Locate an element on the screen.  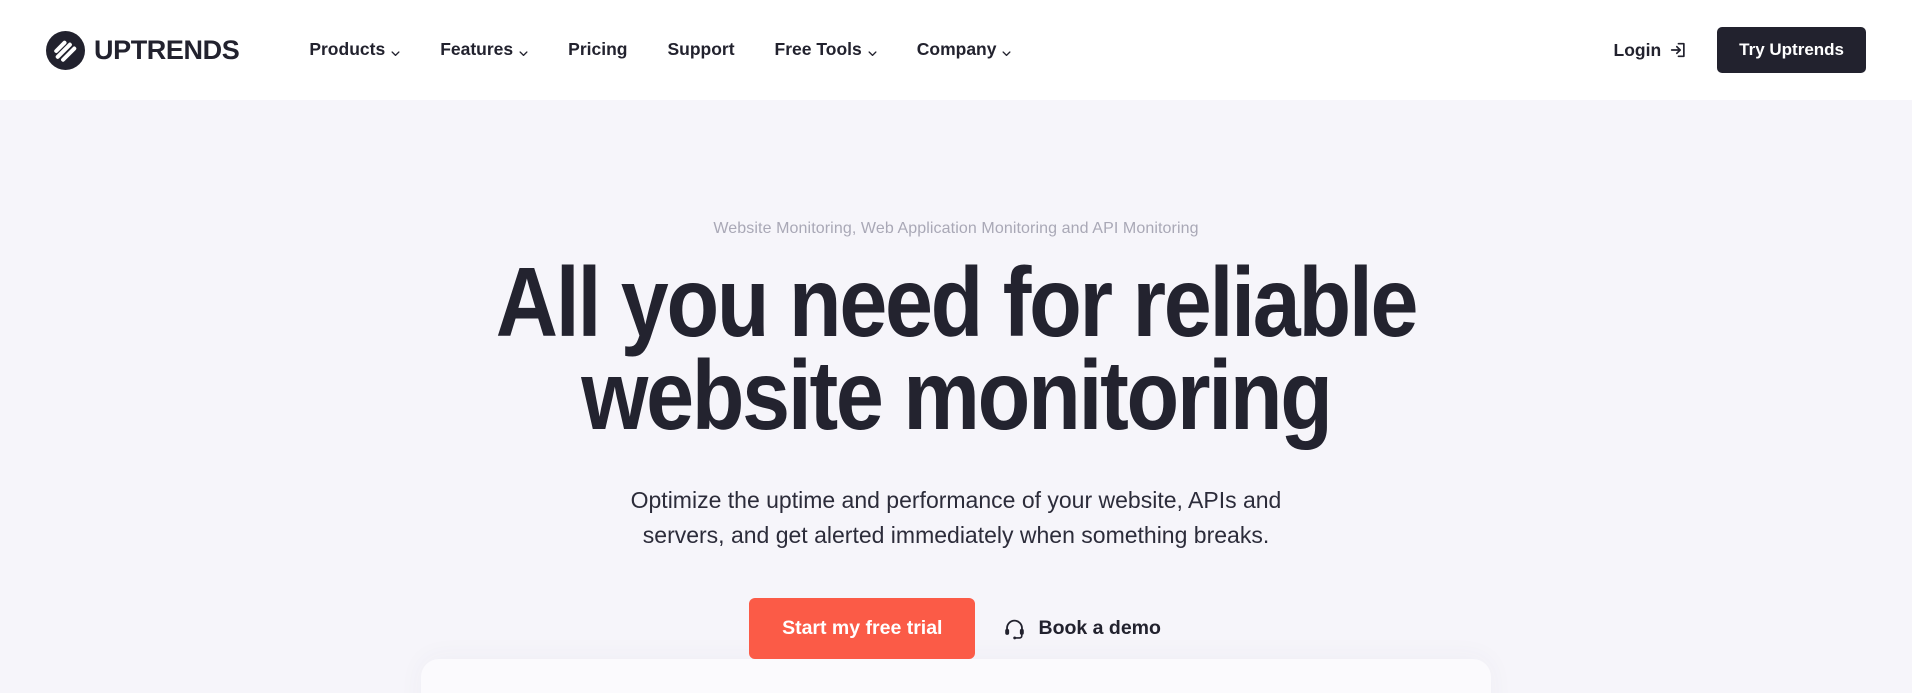
nav-label-support: Support is located at coordinates (701, 49).